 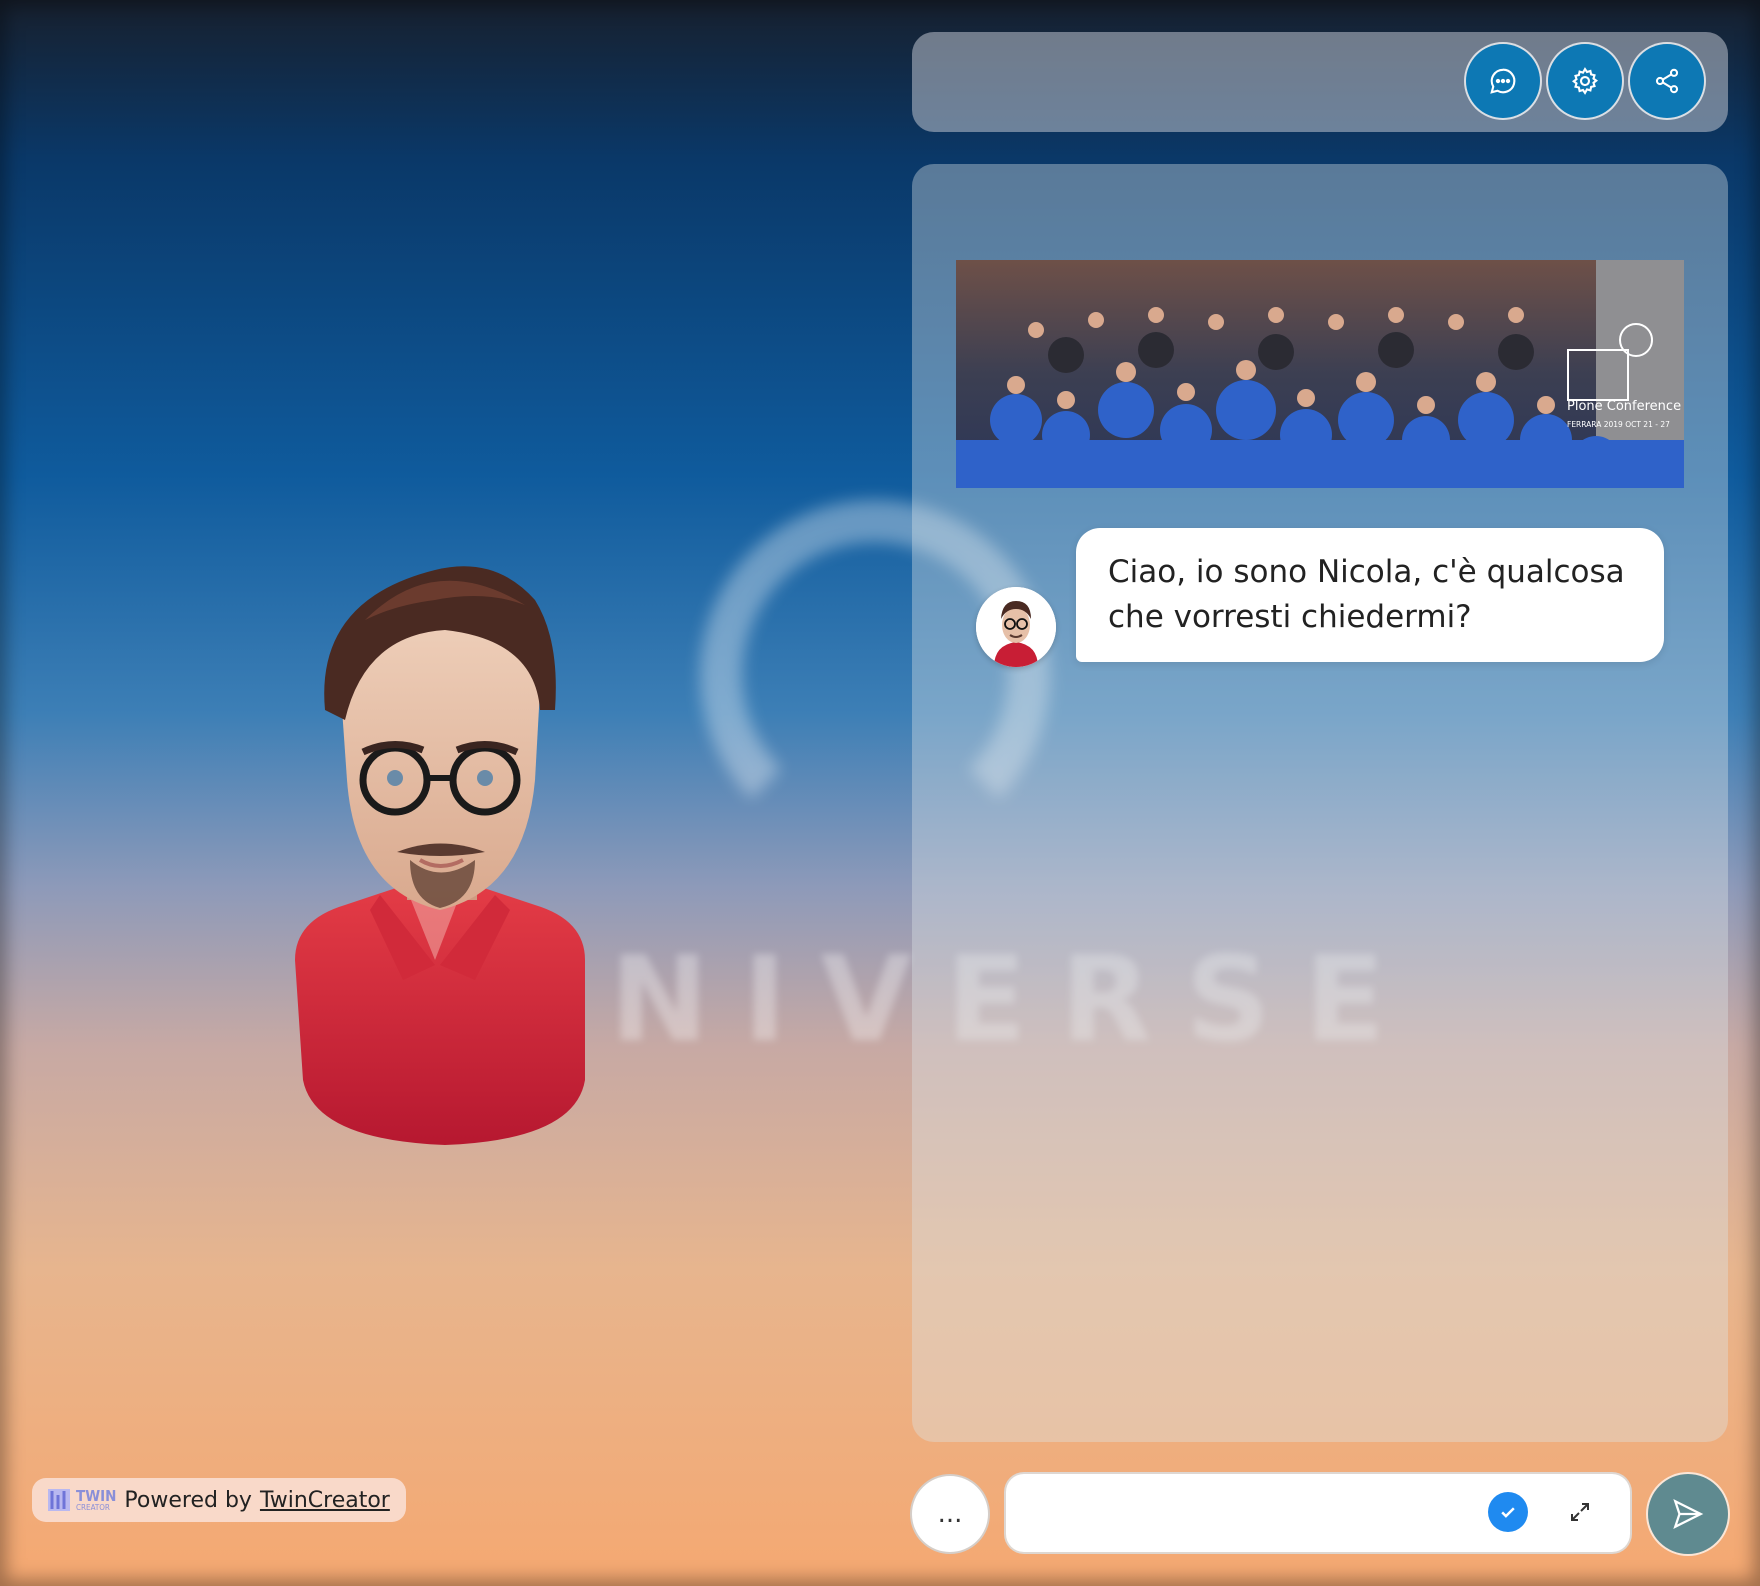 I want to click on powered-by-text: Powered by, so click(x=188, y=1500).